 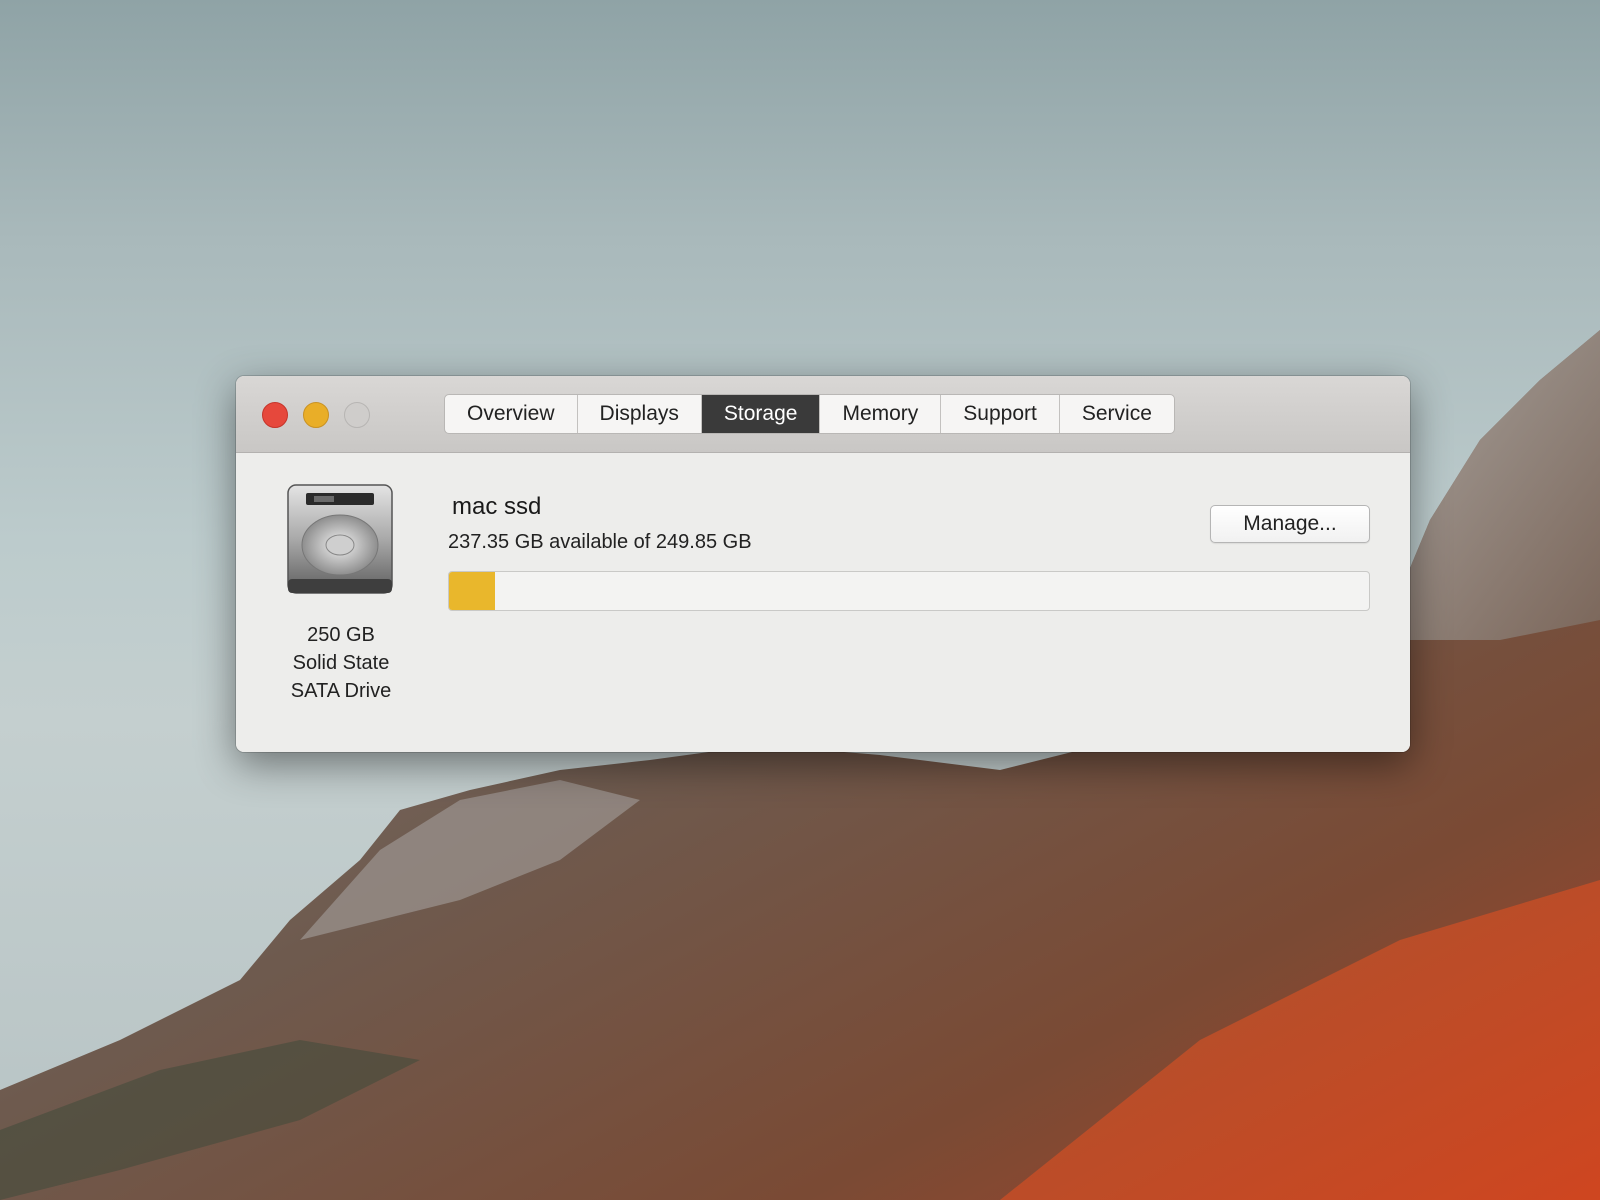 I want to click on minimize-button, so click(x=316, y=415).